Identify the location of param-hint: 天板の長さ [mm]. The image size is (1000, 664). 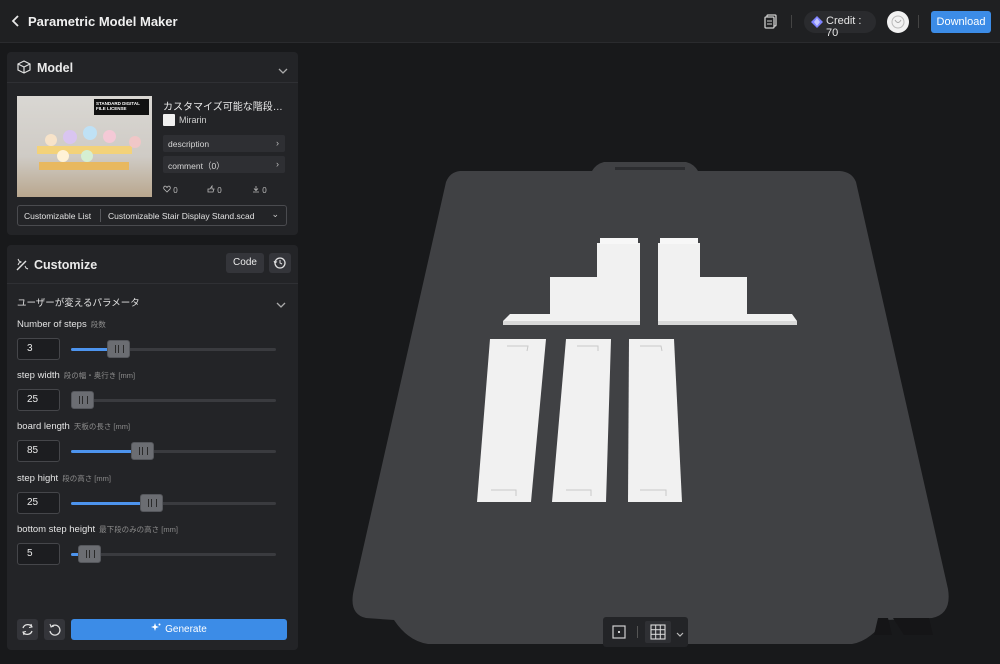
(102, 426).